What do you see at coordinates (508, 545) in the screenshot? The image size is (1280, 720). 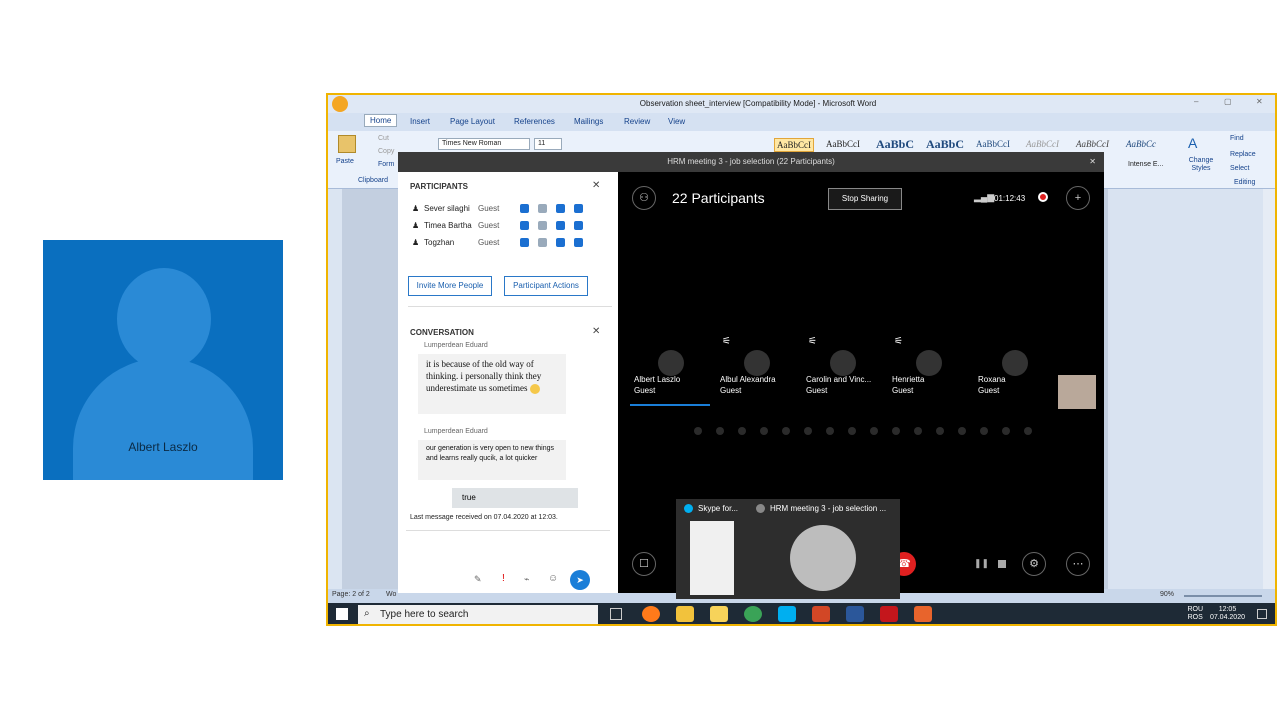 I see `message-input` at bounding box center [508, 545].